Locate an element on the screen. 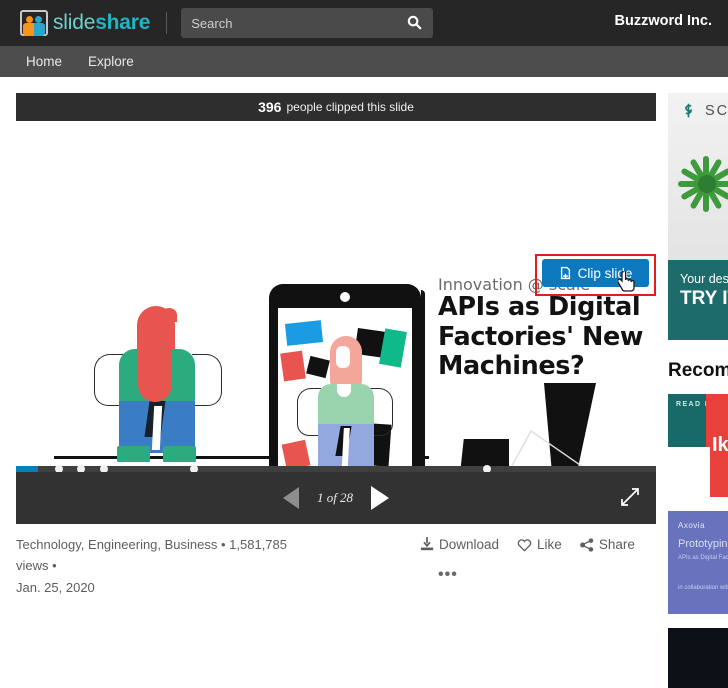 This screenshot has height=688, width=728. clipped-count-banner: 396 people clipped this slide is located at coordinates (336, 107).